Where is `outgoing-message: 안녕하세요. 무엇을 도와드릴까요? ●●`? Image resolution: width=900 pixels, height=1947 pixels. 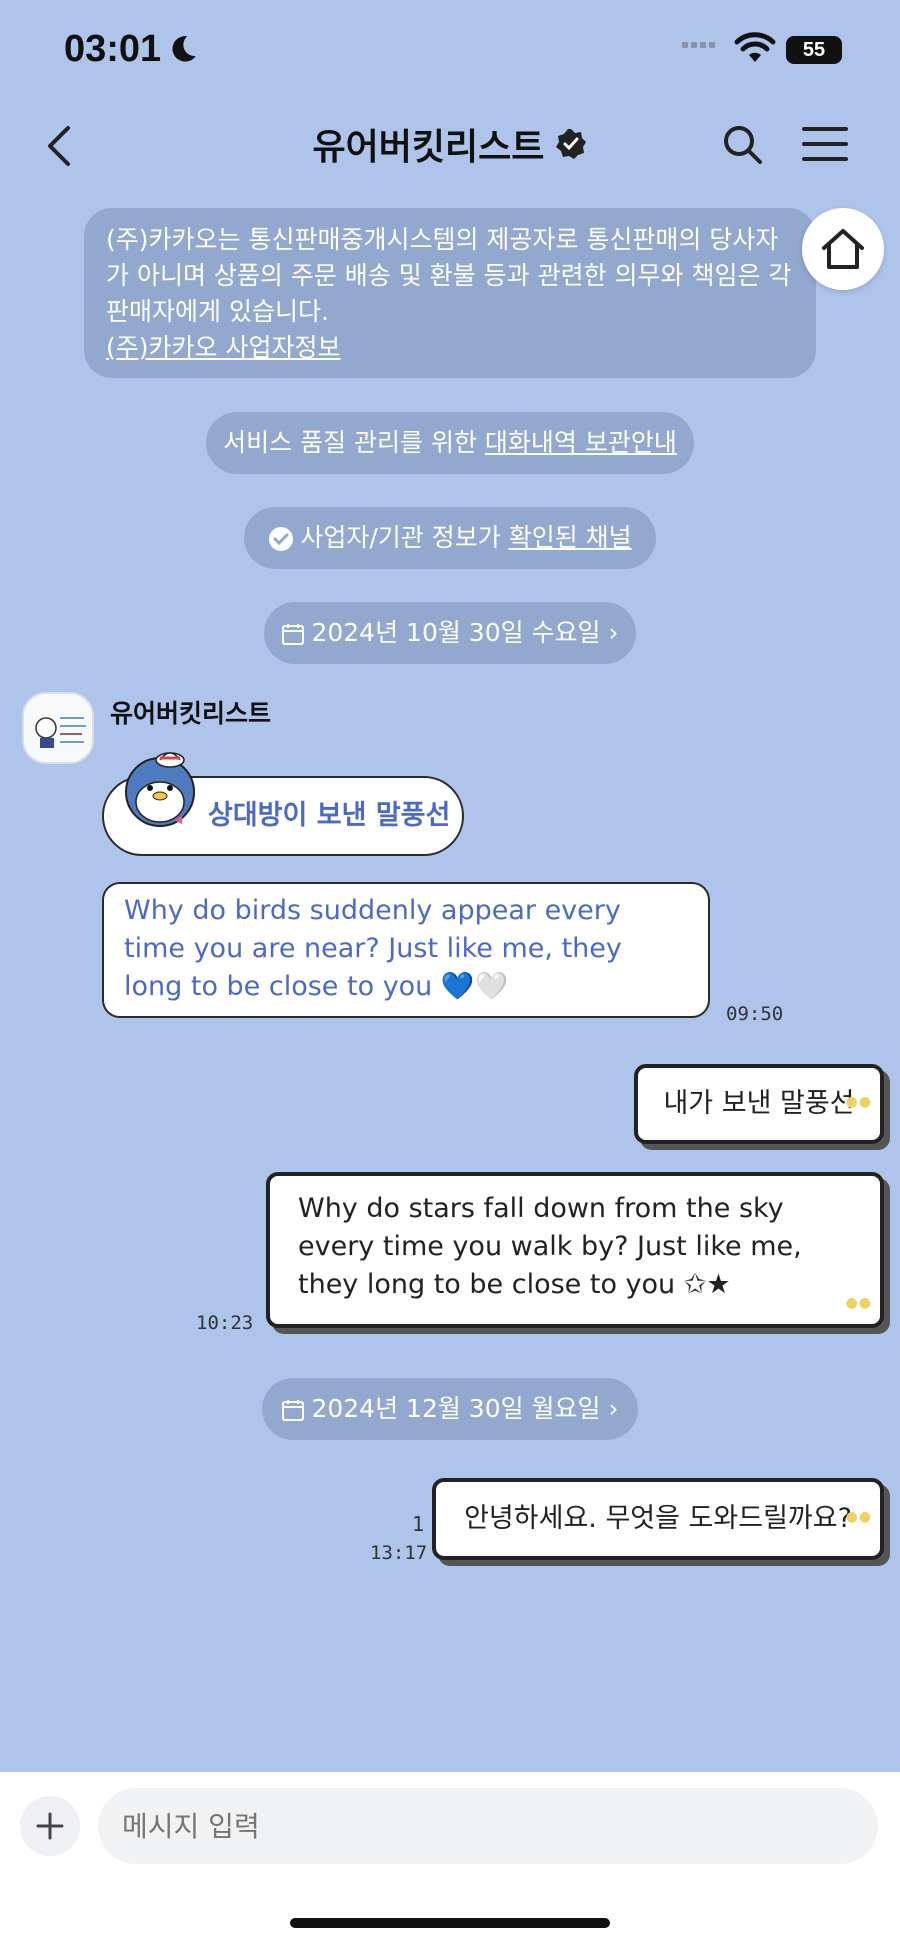
outgoing-message: 안녕하세요. 무엇을 도와드릴까요? ●● is located at coordinates (658, 1519).